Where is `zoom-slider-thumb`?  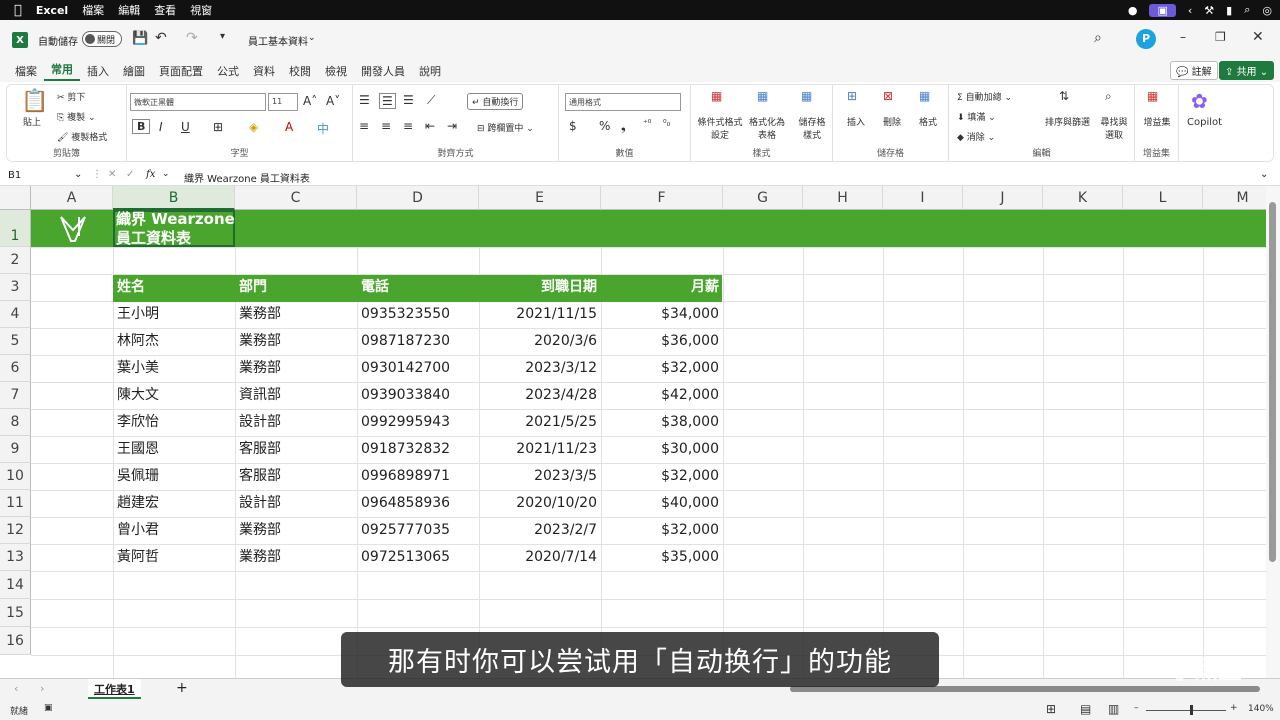
zoom-slider-thumb is located at coordinates (1191, 710).